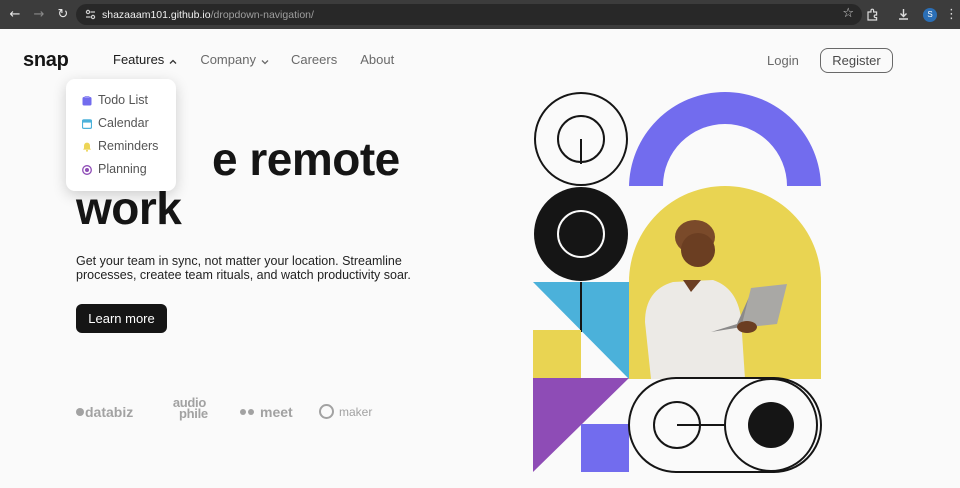  Describe the element at coordinates (228, 59) in the screenshot. I see `nav-company-label: Company` at that location.